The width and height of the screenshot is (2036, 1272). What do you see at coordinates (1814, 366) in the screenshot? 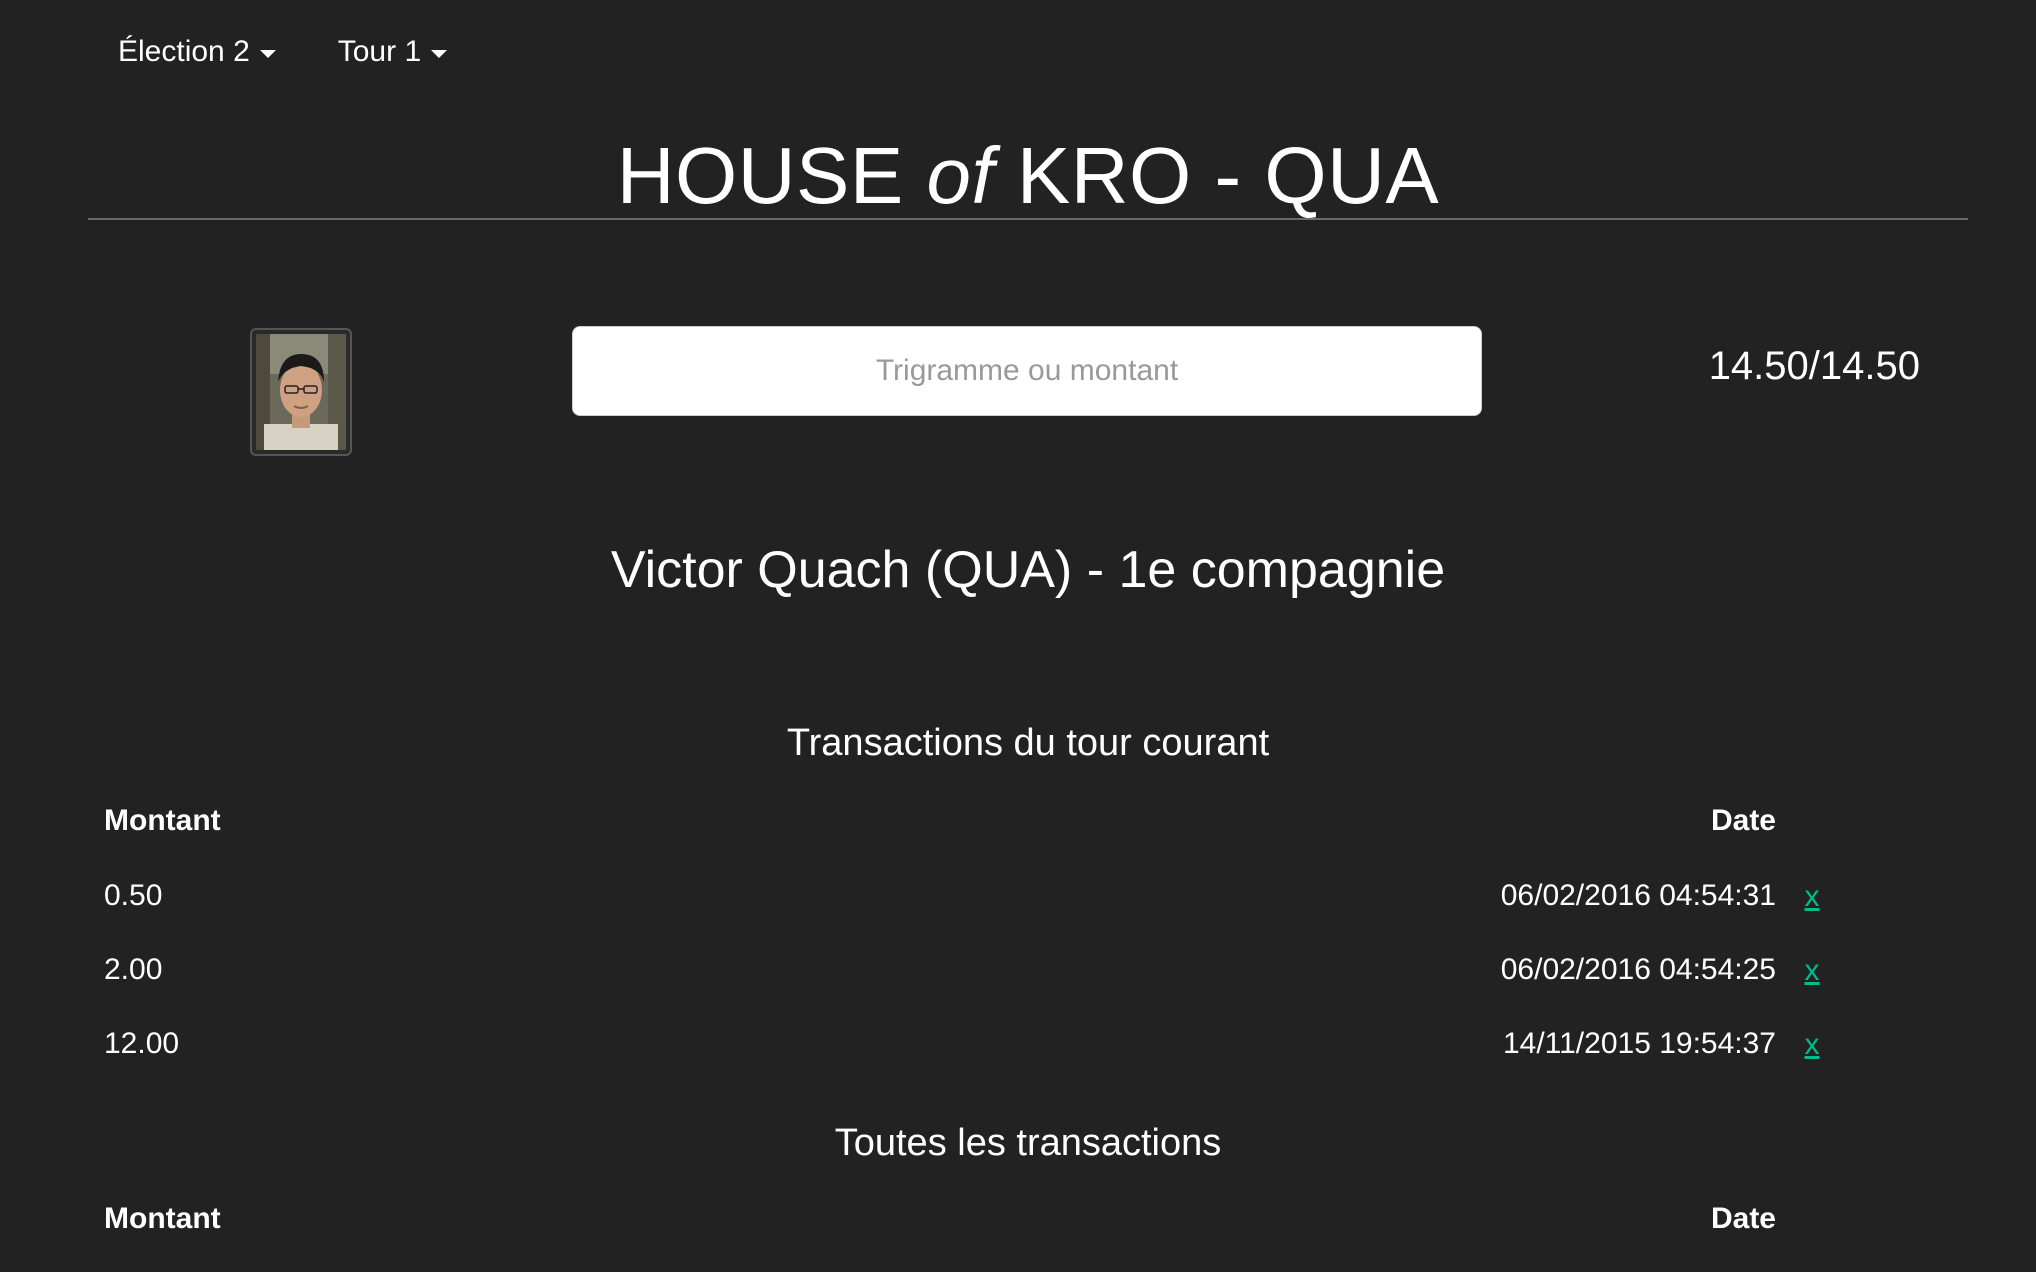
I see `balance-display: 14.50/14.50` at bounding box center [1814, 366].